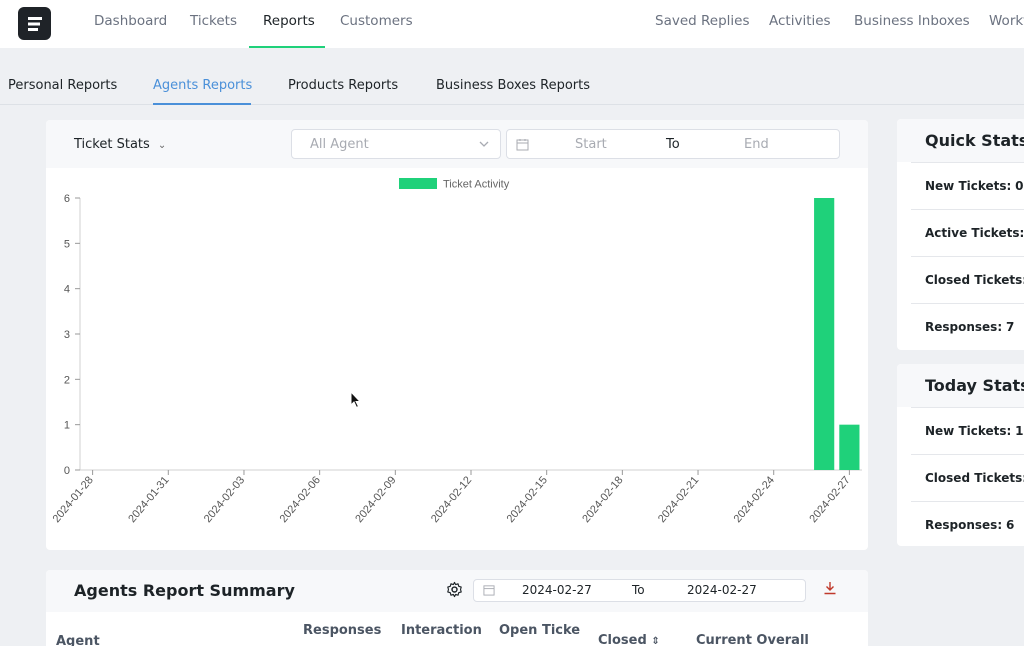  I want to click on logo-icon, so click(34, 23).